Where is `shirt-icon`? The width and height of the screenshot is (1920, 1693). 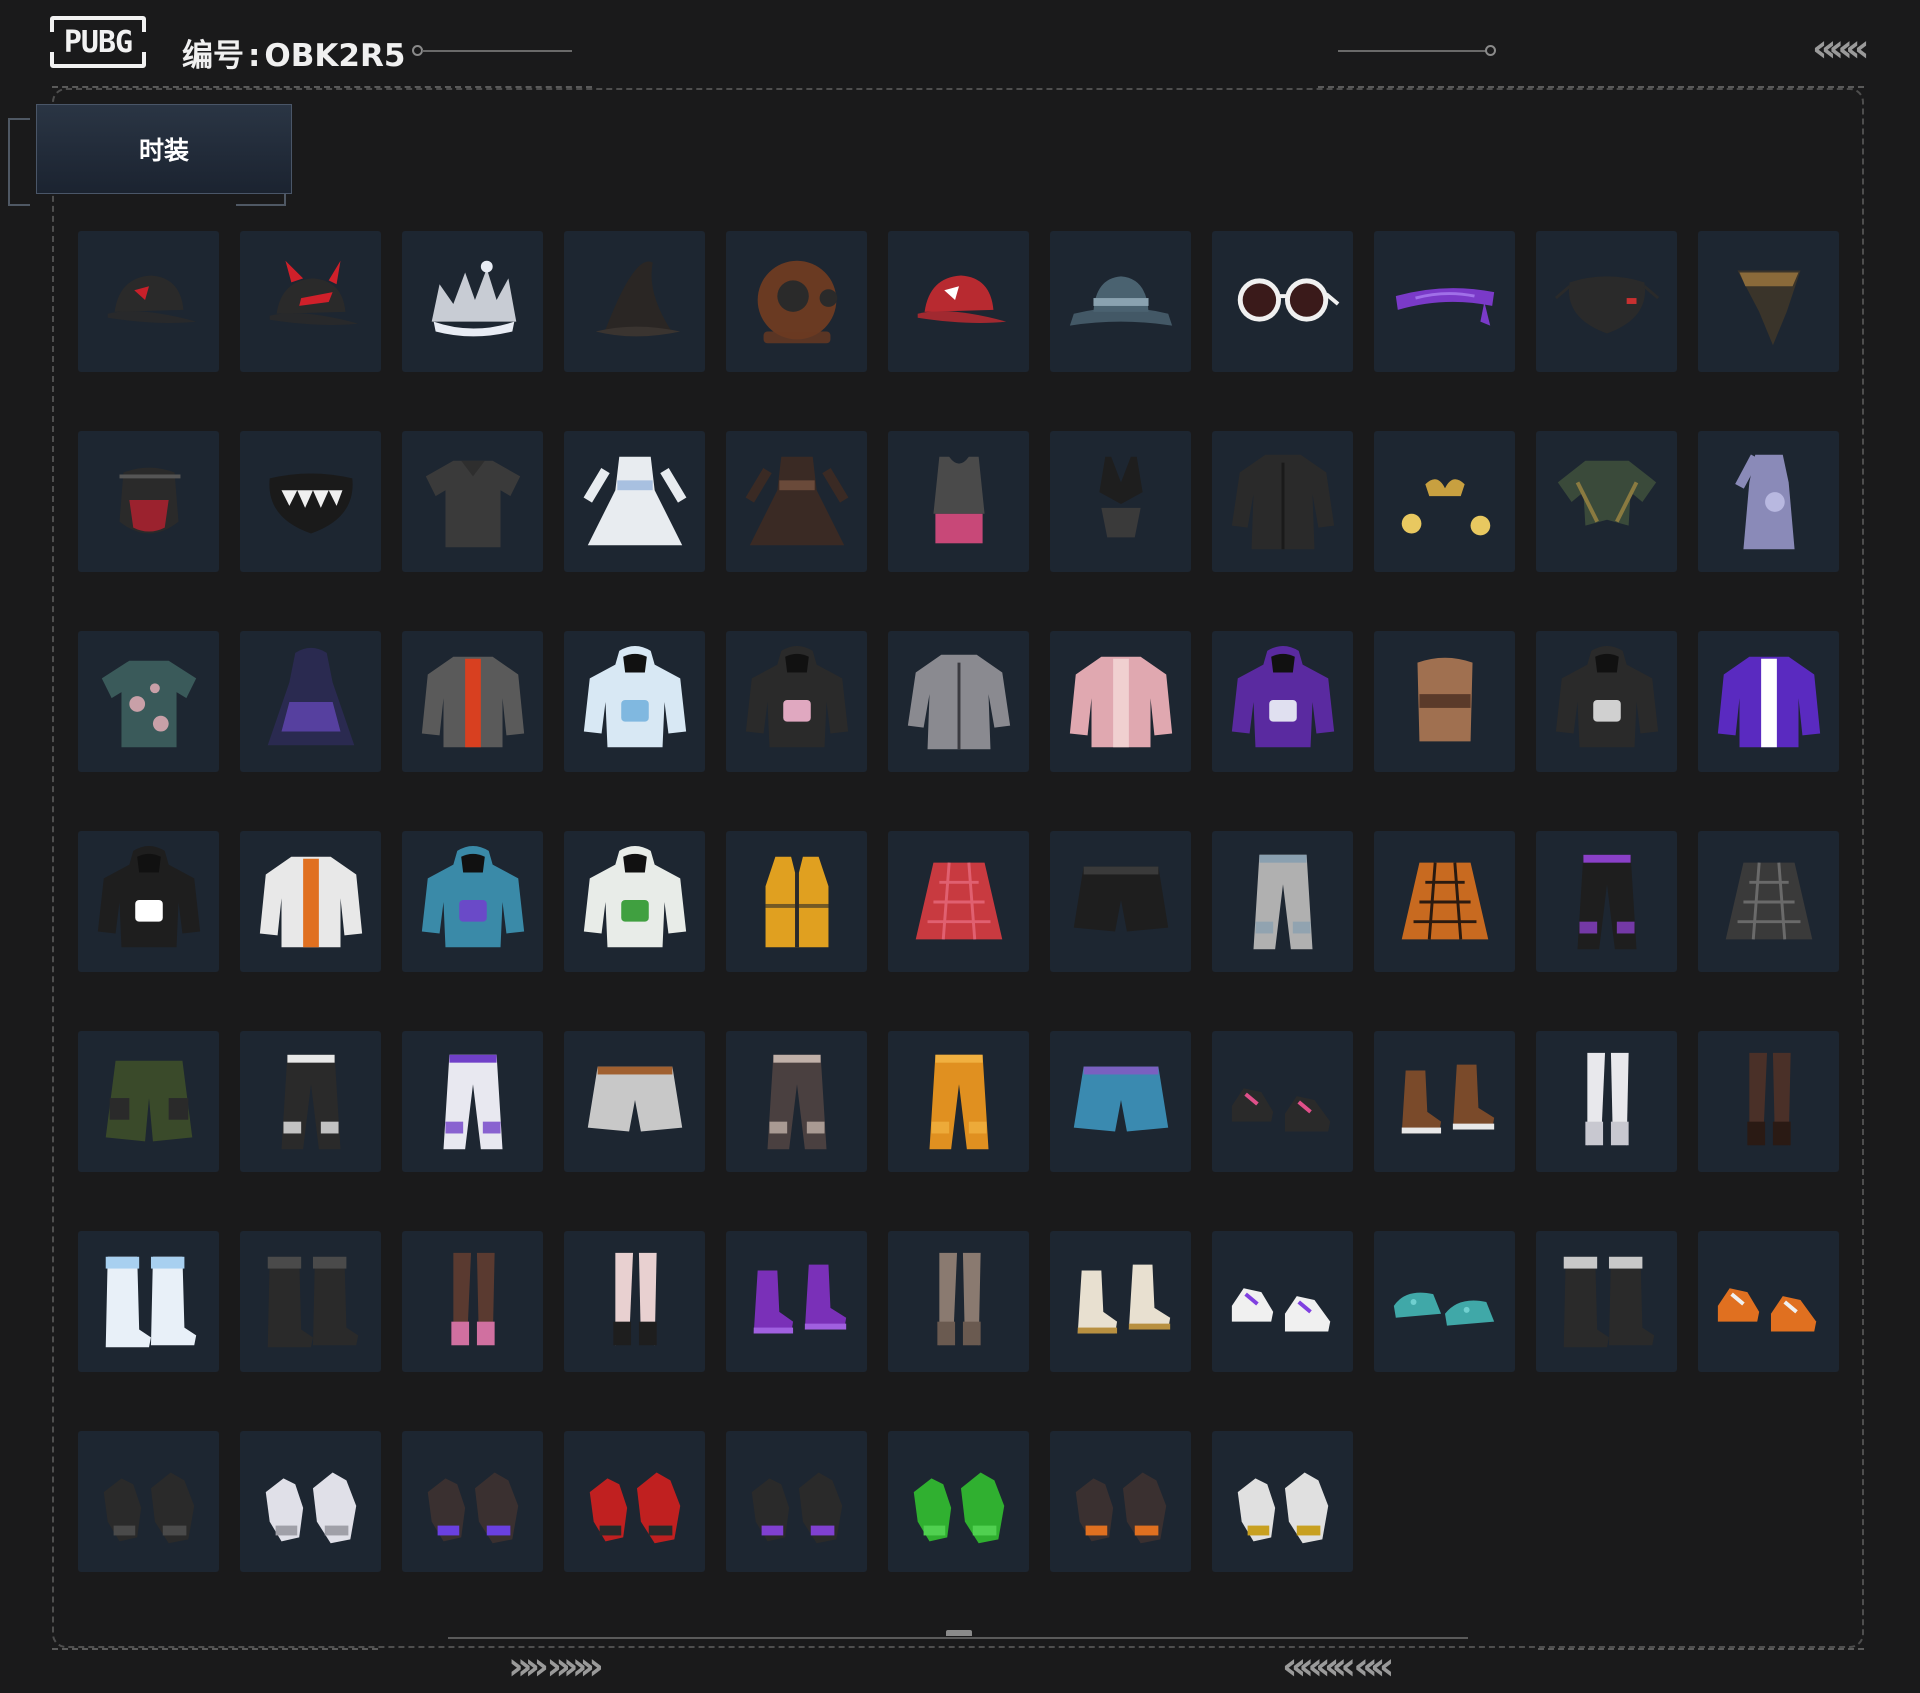 shirt-icon is located at coordinates (148, 703).